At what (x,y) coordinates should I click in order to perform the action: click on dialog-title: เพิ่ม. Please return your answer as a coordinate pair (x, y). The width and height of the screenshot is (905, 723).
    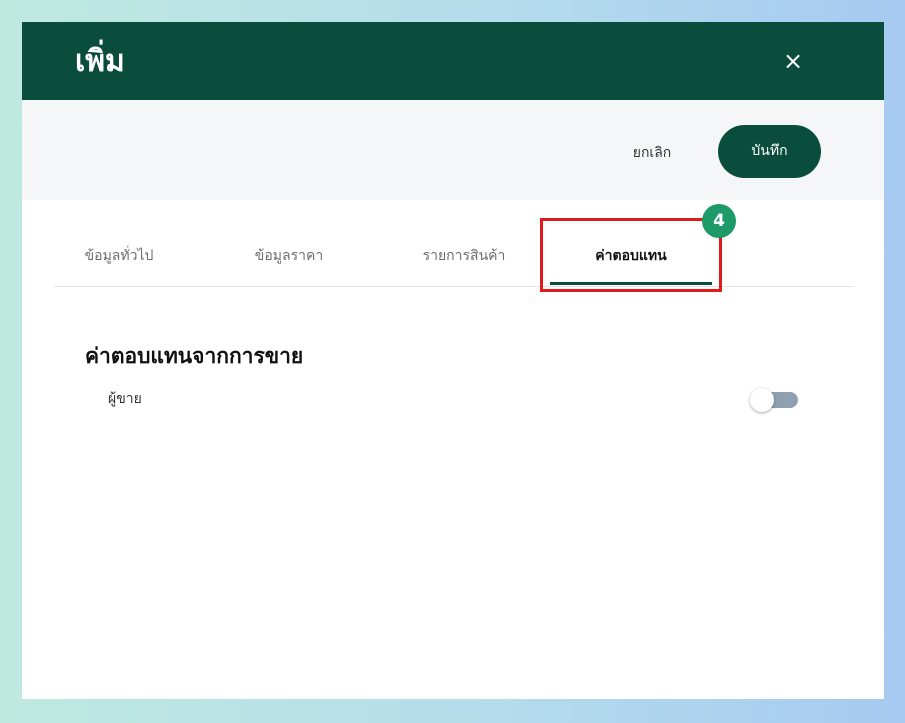
    Looking at the image, I should click on (100, 61).